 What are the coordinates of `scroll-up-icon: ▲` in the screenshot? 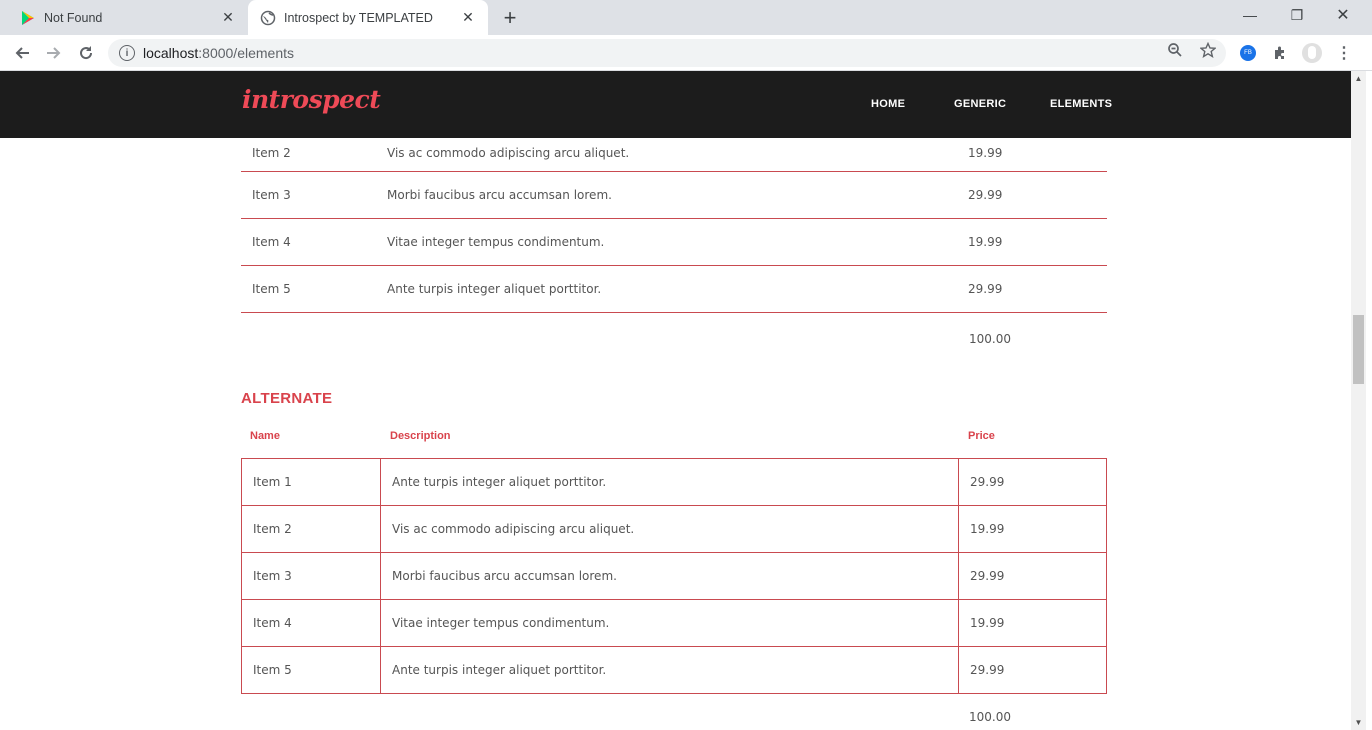 It's located at (1358, 78).